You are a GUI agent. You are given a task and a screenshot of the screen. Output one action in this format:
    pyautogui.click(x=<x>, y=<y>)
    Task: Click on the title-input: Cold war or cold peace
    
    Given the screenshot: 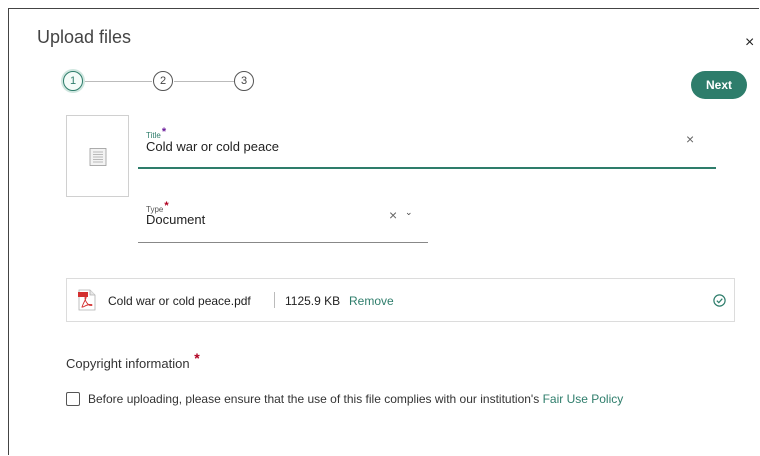 What is the action you would take?
    pyautogui.click(x=212, y=146)
    